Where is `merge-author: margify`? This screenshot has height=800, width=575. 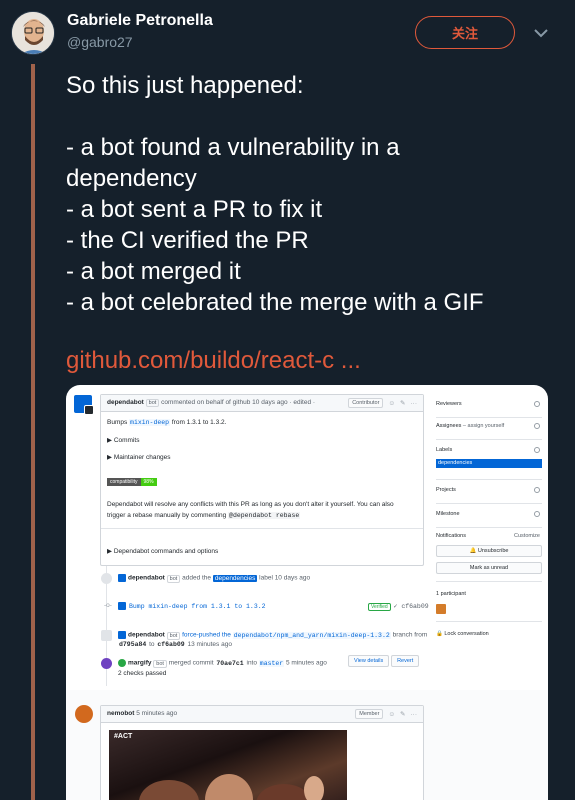 merge-author: margify is located at coordinates (139, 663).